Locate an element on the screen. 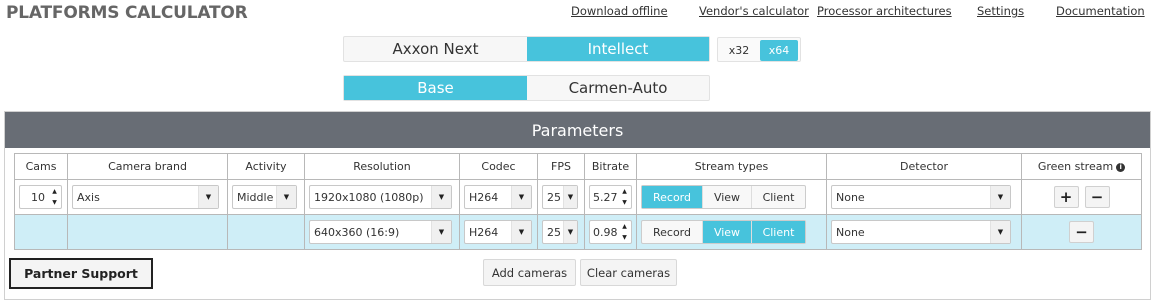  vendors-calculator-link: Vendor's calculator is located at coordinates (754, 11).